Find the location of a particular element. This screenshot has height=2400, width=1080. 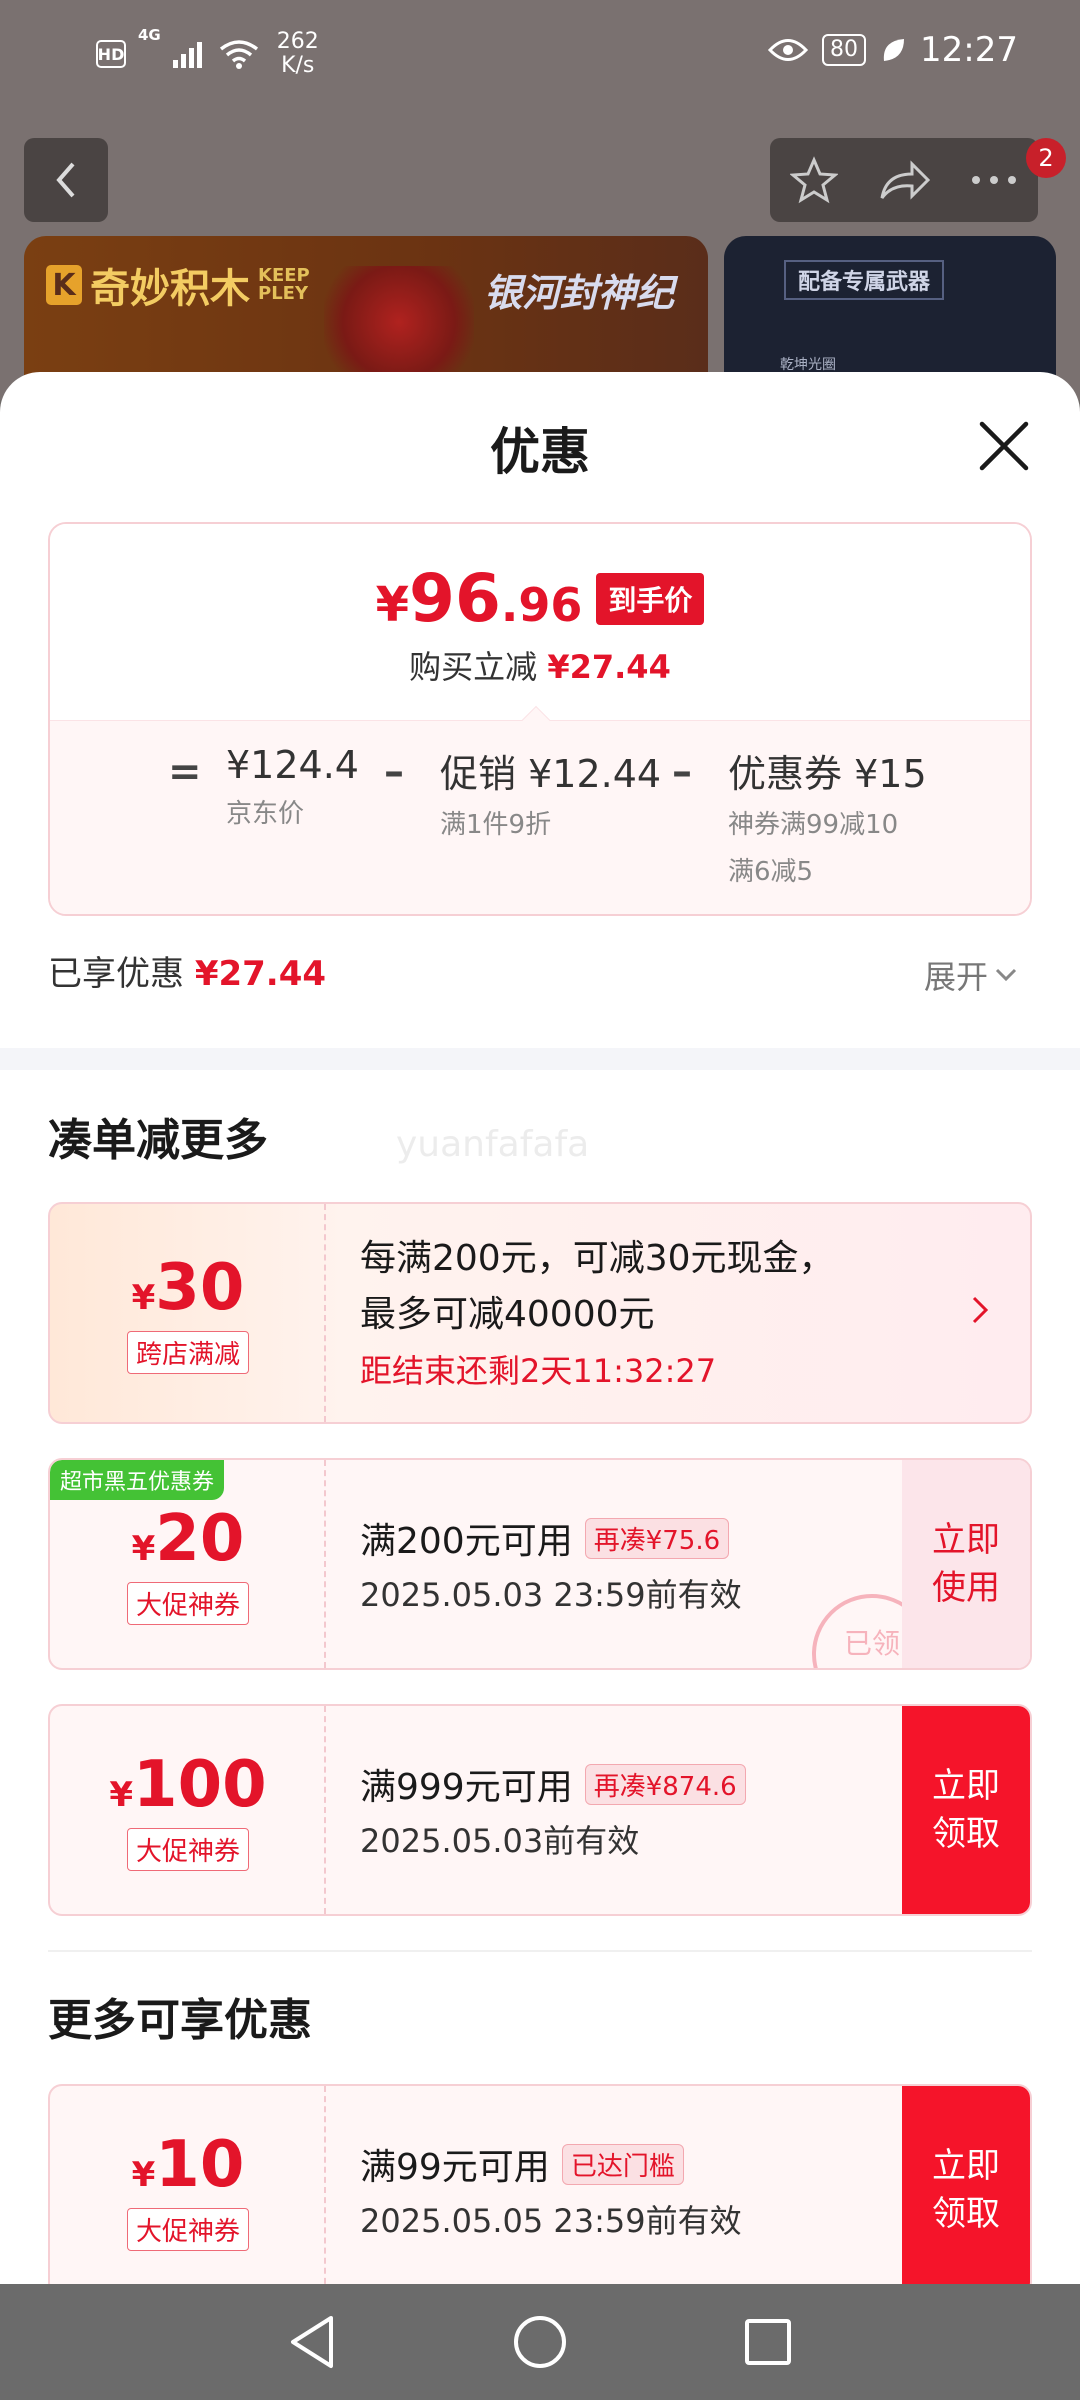

coupon-rule-line1: 每满200元，可减30元现金， is located at coordinates (597, 1258).